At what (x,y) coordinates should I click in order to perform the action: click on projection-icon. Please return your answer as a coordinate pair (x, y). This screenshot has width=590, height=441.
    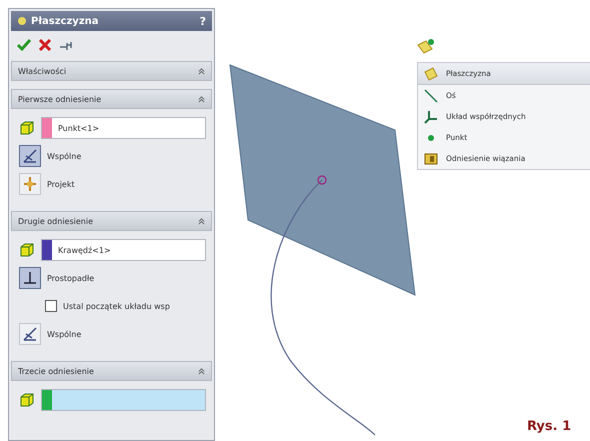
    Looking at the image, I should click on (30, 184).